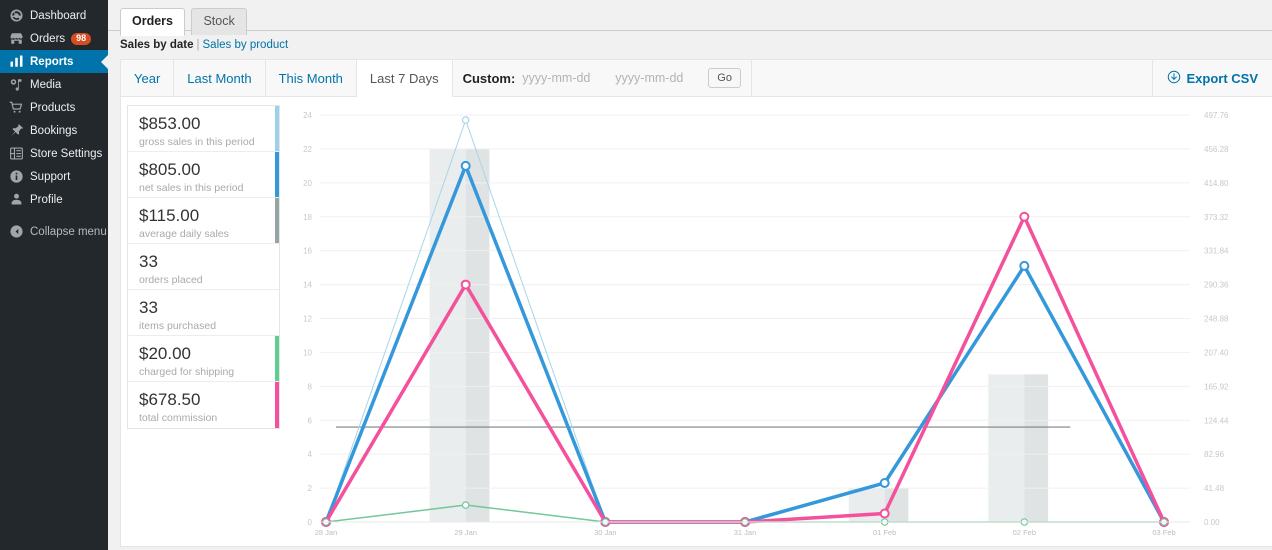 The width and height of the screenshot is (1272, 550). I want to click on custom-range-group: Custom: Go, so click(602, 78).